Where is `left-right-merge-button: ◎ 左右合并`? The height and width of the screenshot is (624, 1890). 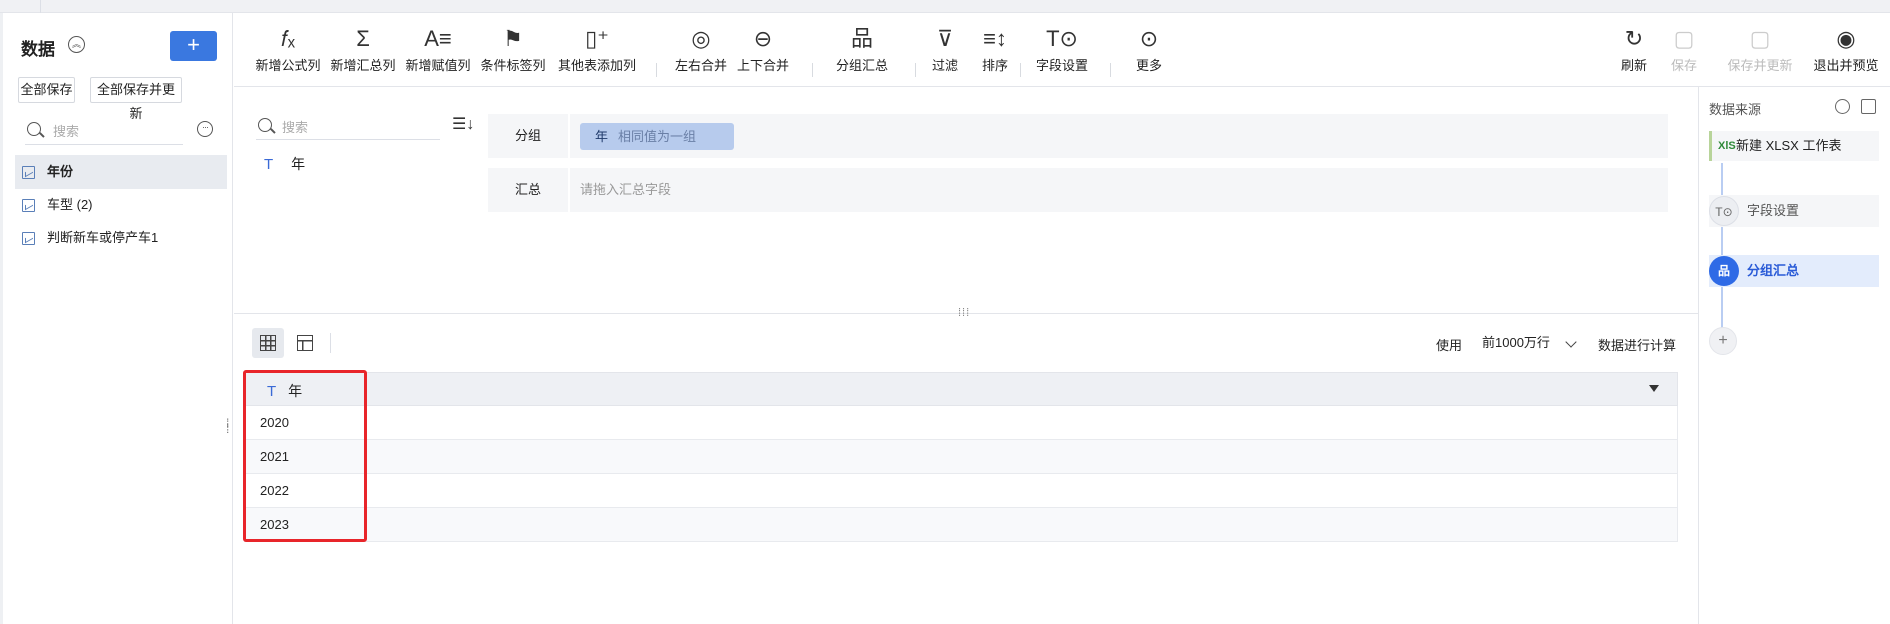 left-right-merge-button: ◎ 左右合并 is located at coordinates (701, 49).